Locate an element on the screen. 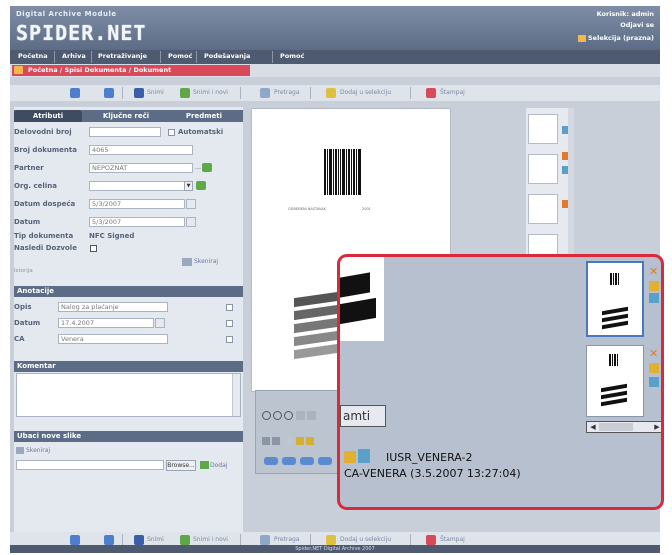 This screenshot has height=555, width=672. broj-input: 4065 is located at coordinates (141, 150).